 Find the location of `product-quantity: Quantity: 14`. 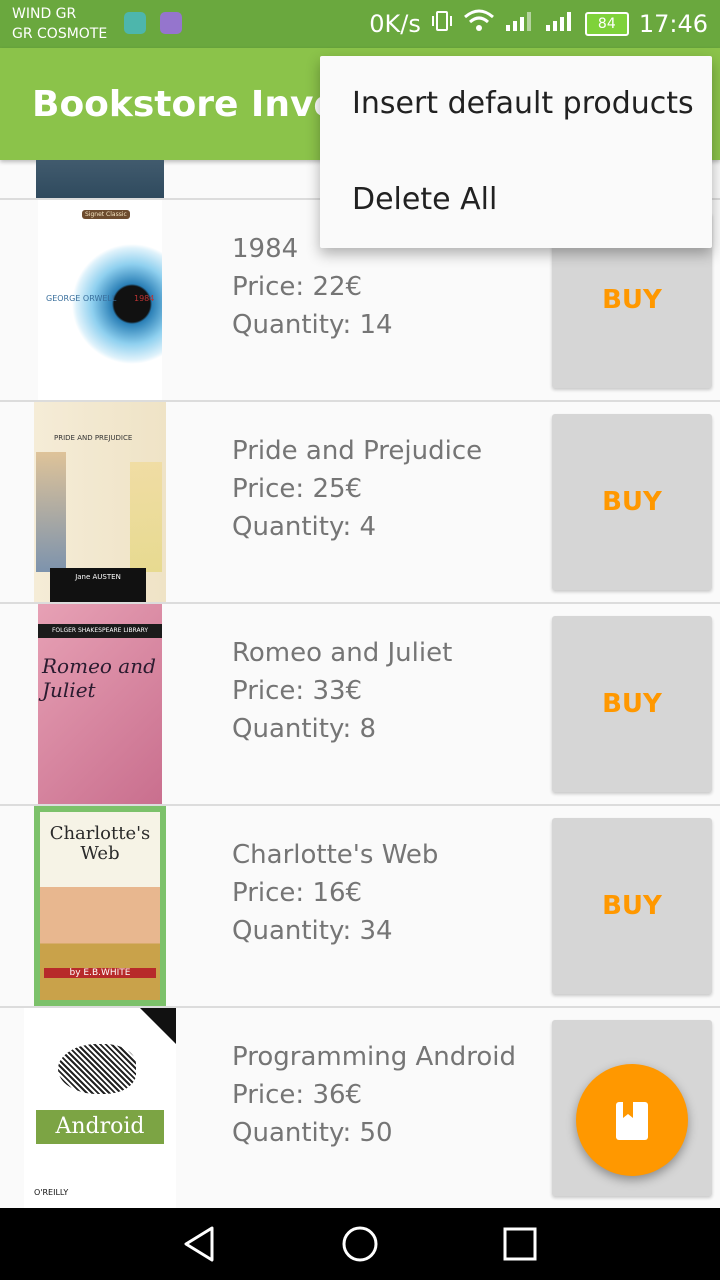

product-quantity: Quantity: 14 is located at coordinates (312, 325).